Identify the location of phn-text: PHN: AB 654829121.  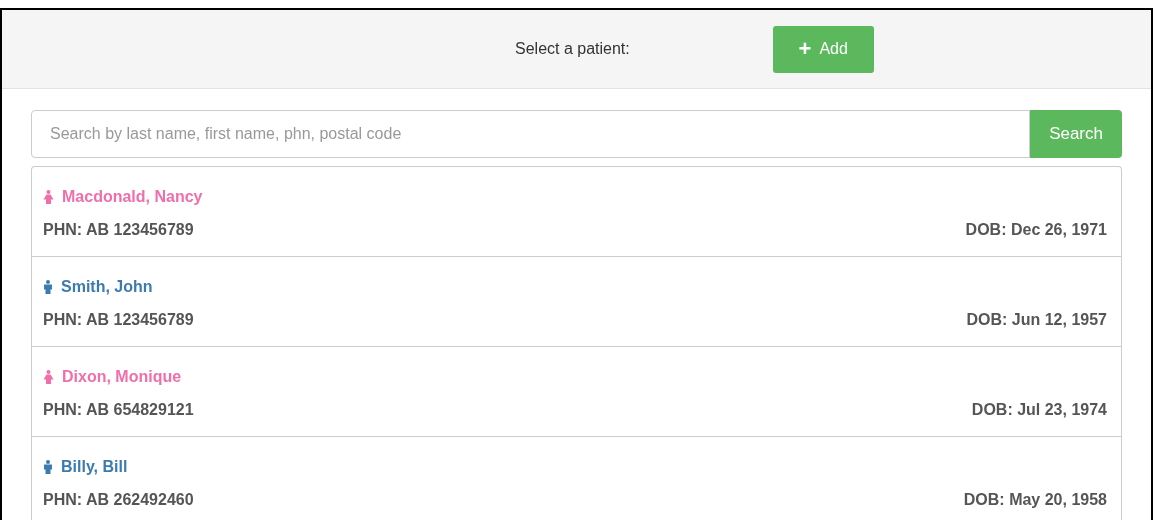
(118, 410).